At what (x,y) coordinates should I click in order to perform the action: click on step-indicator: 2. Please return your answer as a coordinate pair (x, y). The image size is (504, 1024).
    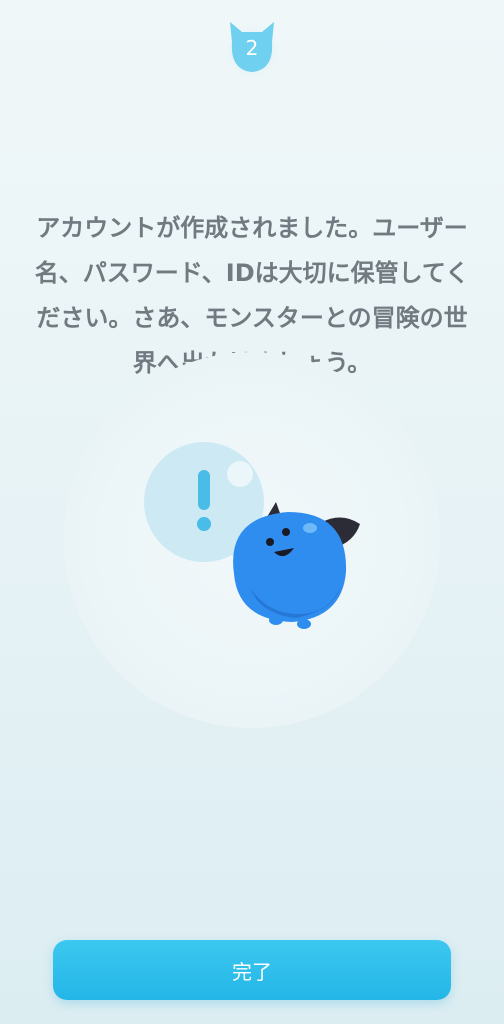
    Looking at the image, I should click on (252, 47).